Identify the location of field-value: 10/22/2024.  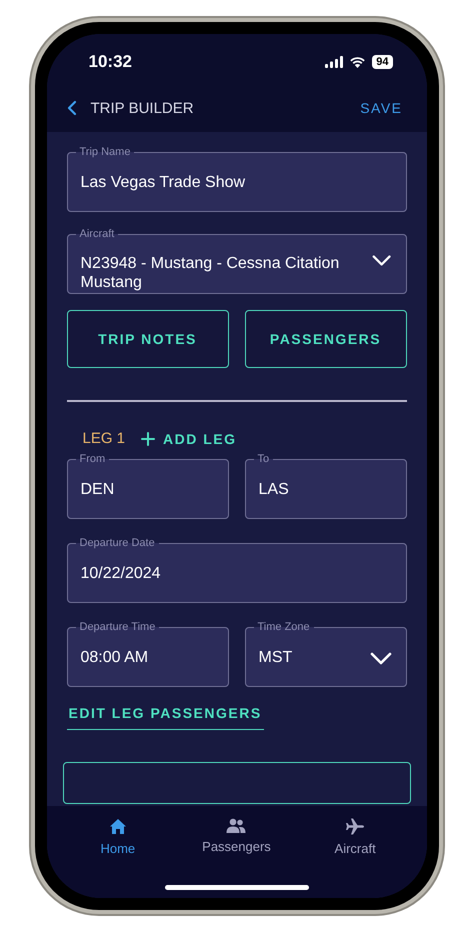
(120, 574).